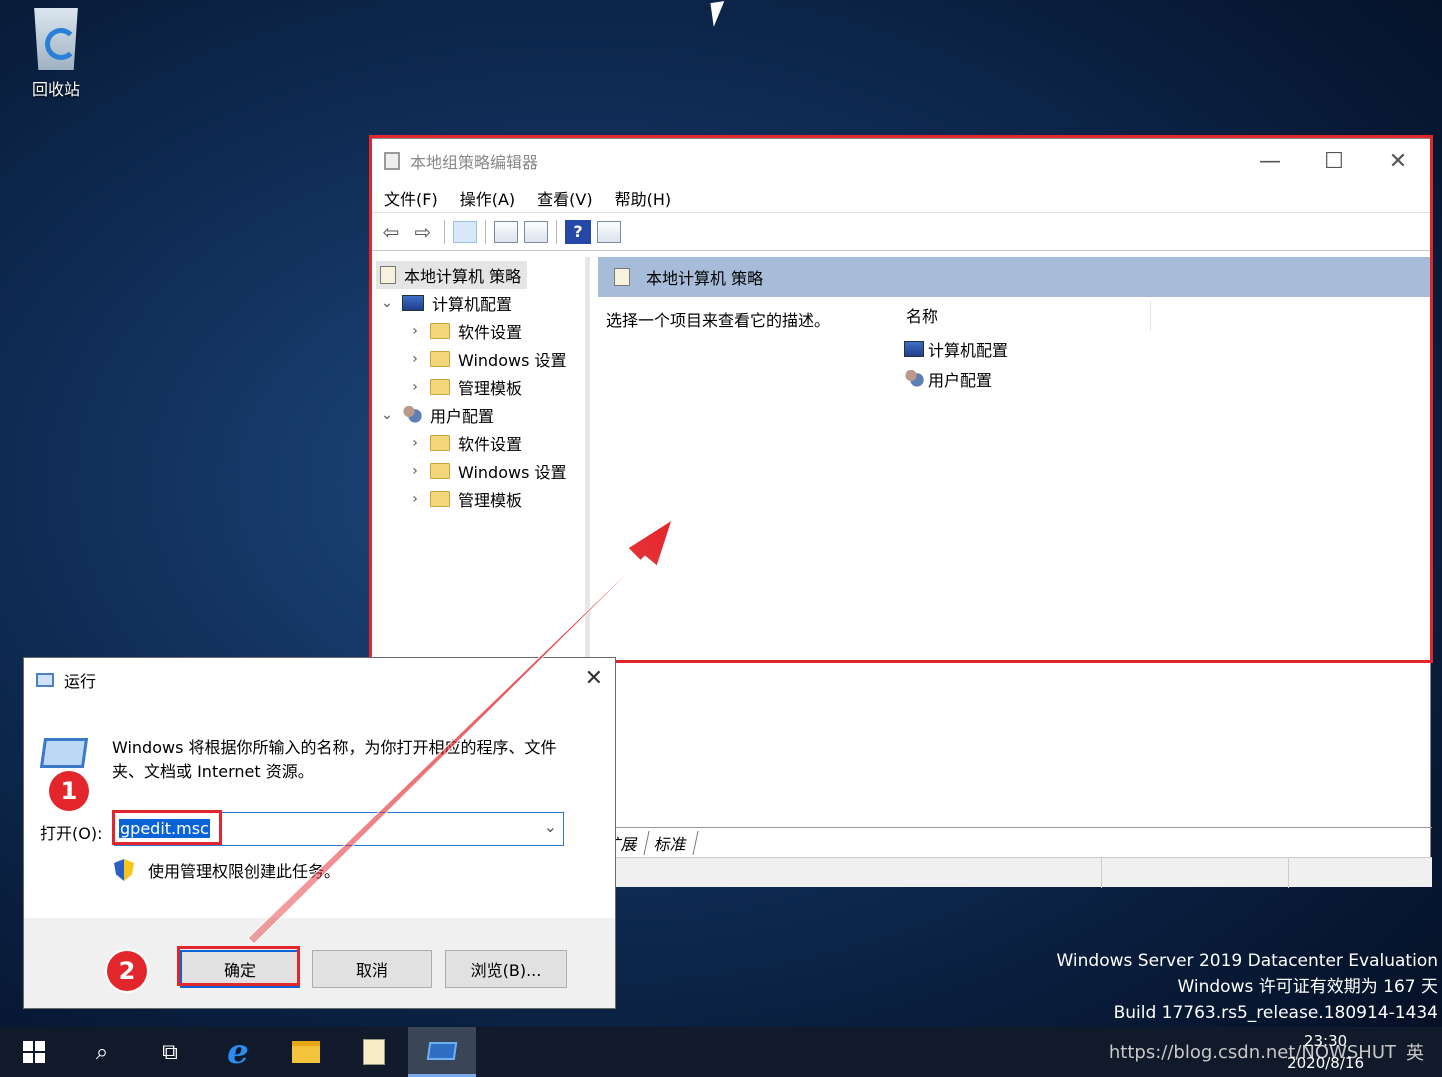 This screenshot has width=1442, height=1077. What do you see at coordinates (442, 1052) in the screenshot?
I see `run-taskbar-icon` at bounding box center [442, 1052].